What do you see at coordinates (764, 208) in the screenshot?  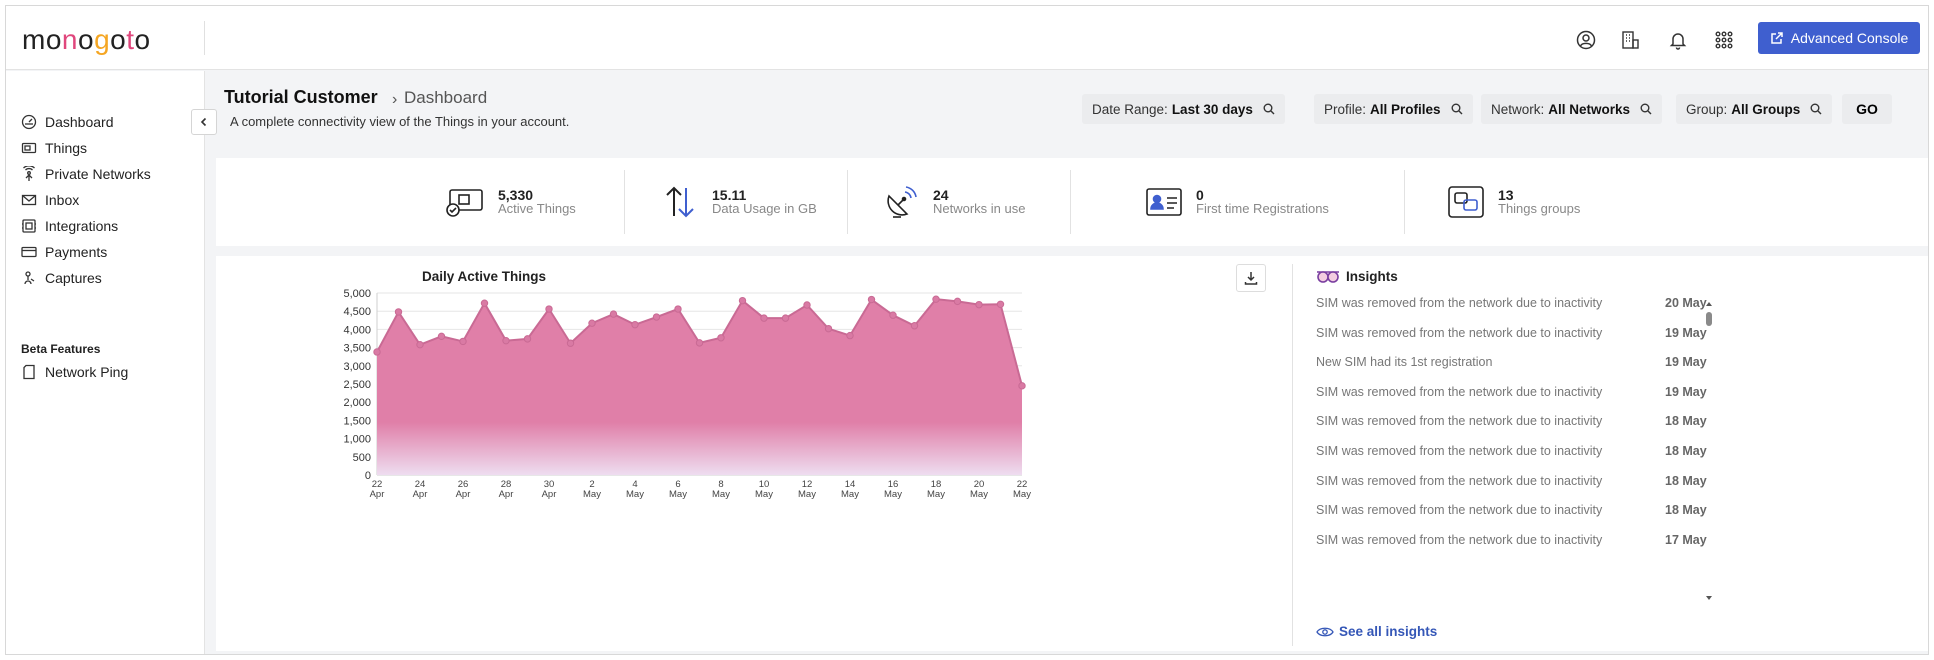 I see `stat-label: Data Usage in GB` at bounding box center [764, 208].